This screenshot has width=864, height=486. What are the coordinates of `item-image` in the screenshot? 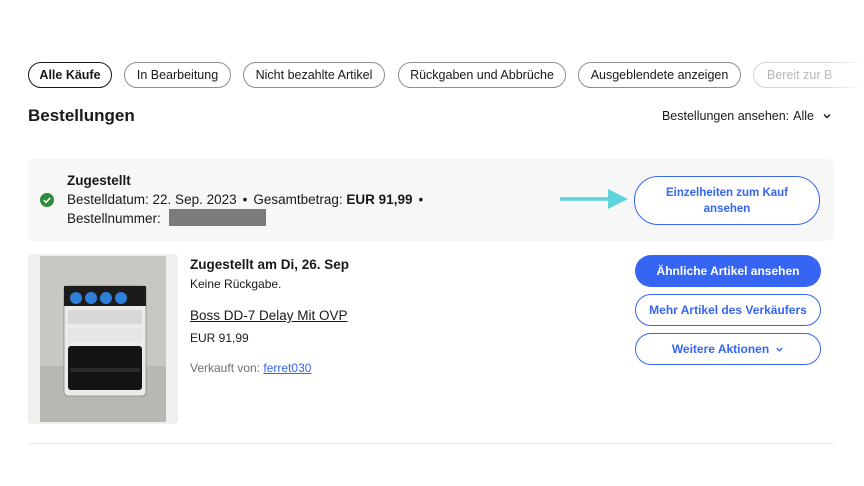 It's located at (103, 339).